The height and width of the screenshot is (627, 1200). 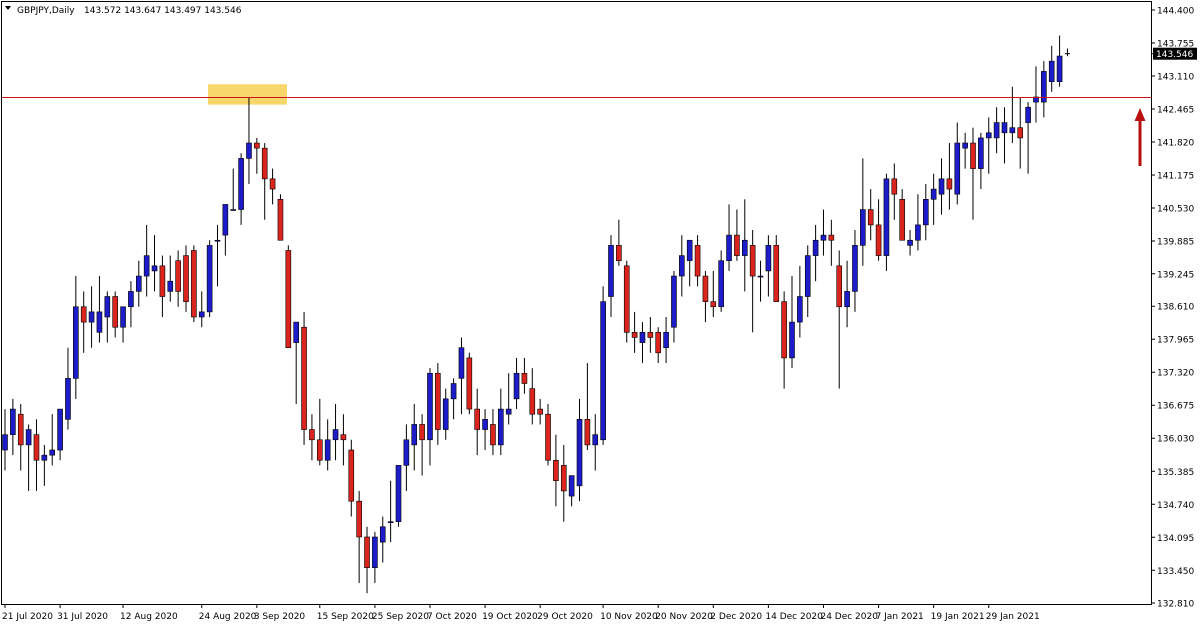 What do you see at coordinates (345, 617) in the screenshot?
I see `x-tick-label: 15 Sep 2020` at bounding box center [345, 617].